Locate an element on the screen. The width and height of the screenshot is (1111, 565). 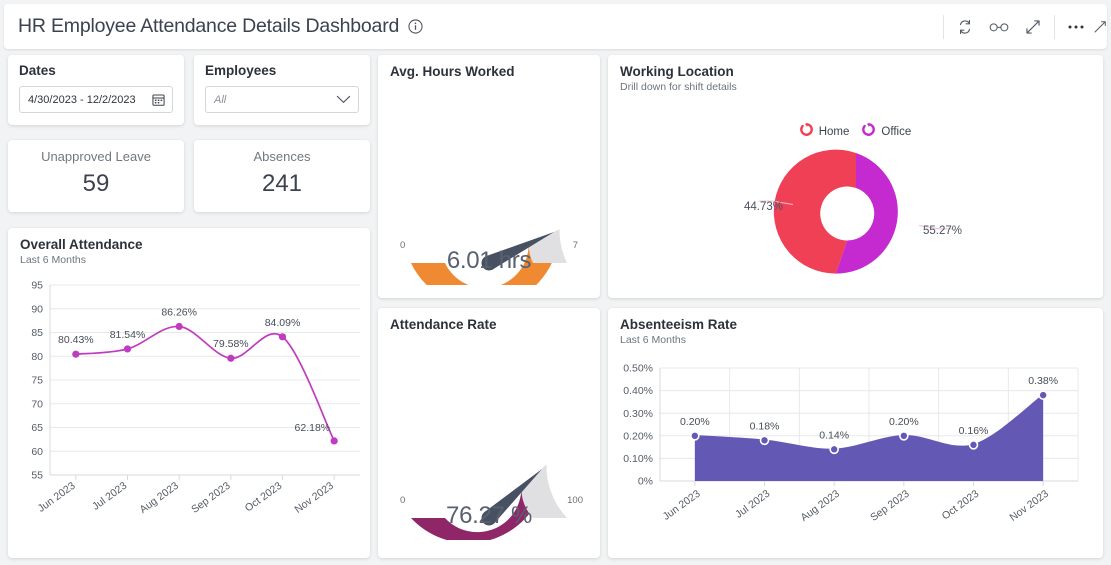
svg-text: 0.14% is located at coordinates (834, 435).